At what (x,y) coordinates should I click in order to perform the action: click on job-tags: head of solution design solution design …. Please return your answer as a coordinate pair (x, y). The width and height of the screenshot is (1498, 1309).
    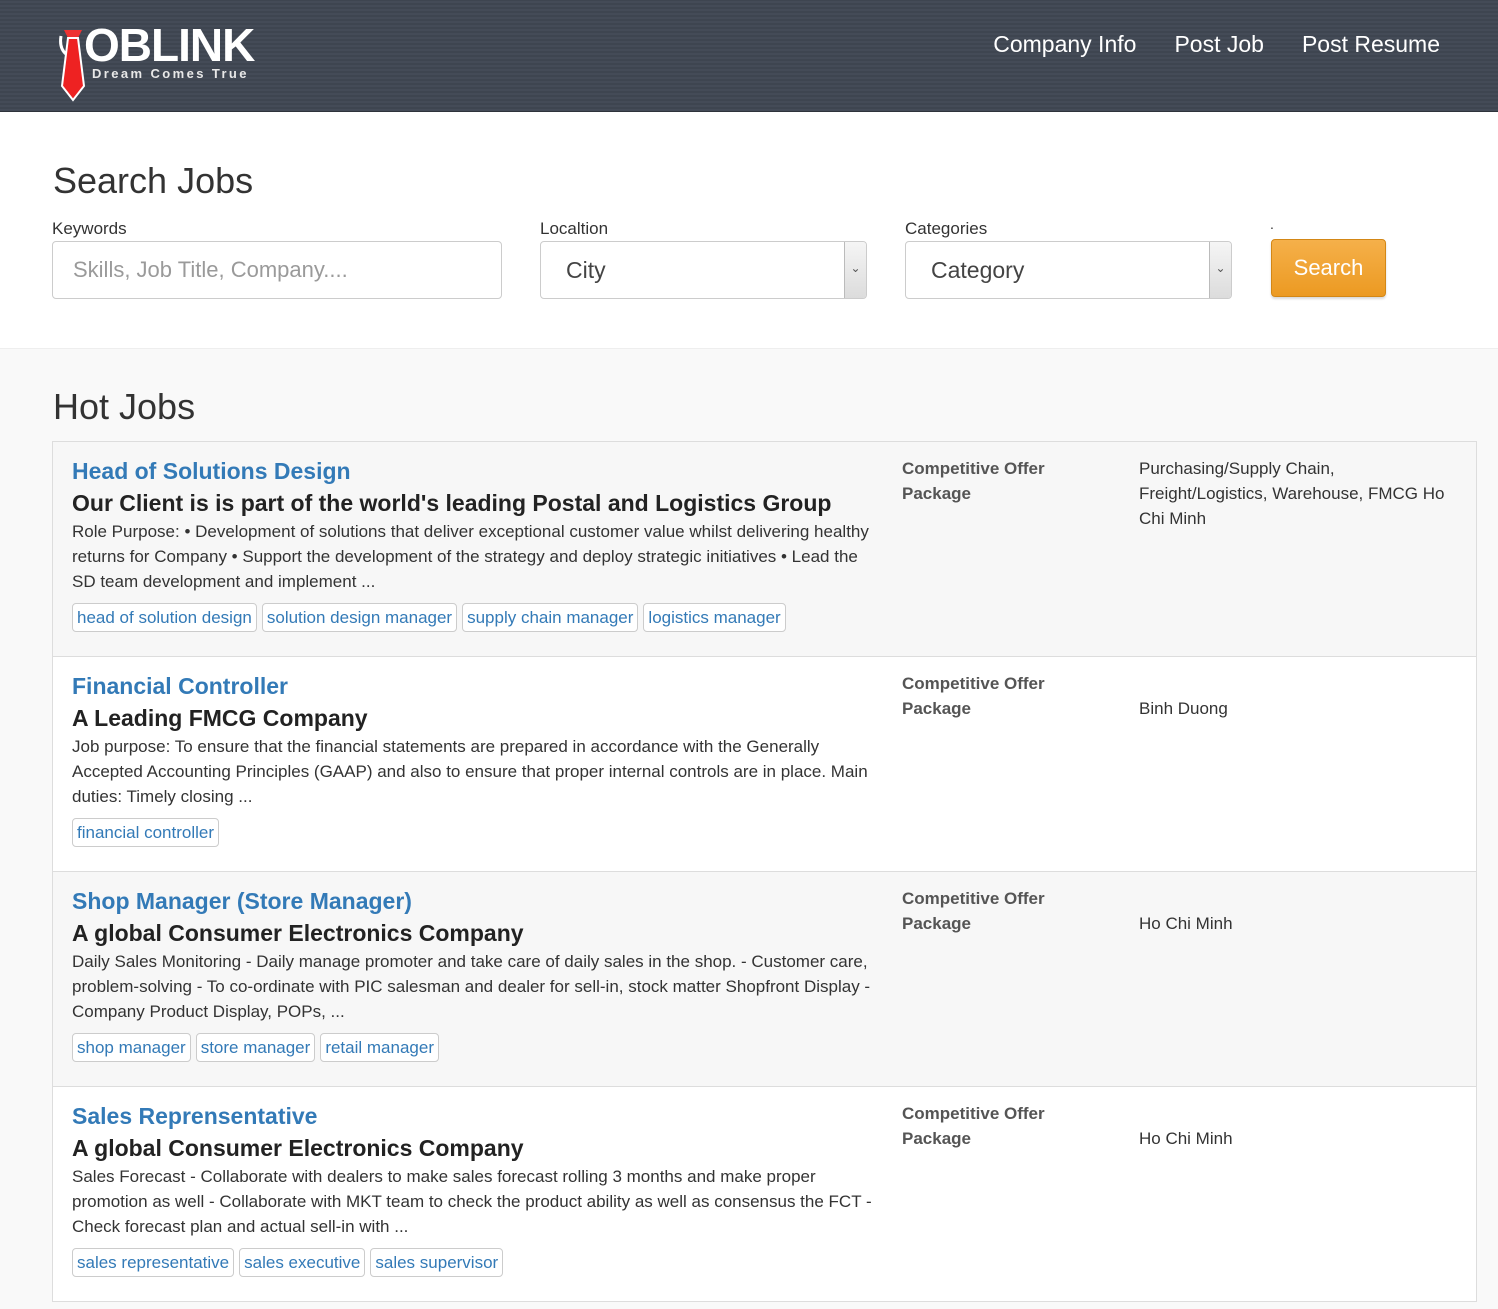
    Looking at the image, I should click on (429, 617).